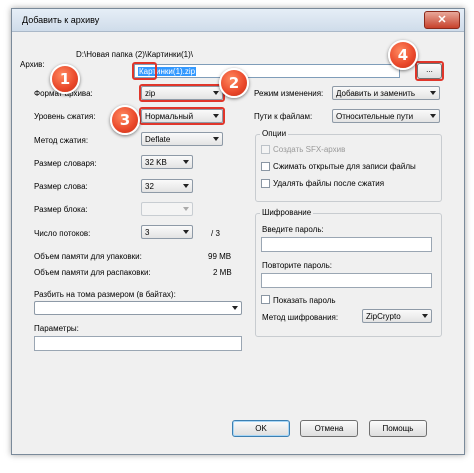 This screenshot has height=473, width=474. Describe the element at coordinates (309, 149) in the screenshot. I see `sfx-label: Создать SFX-архив` at that location.